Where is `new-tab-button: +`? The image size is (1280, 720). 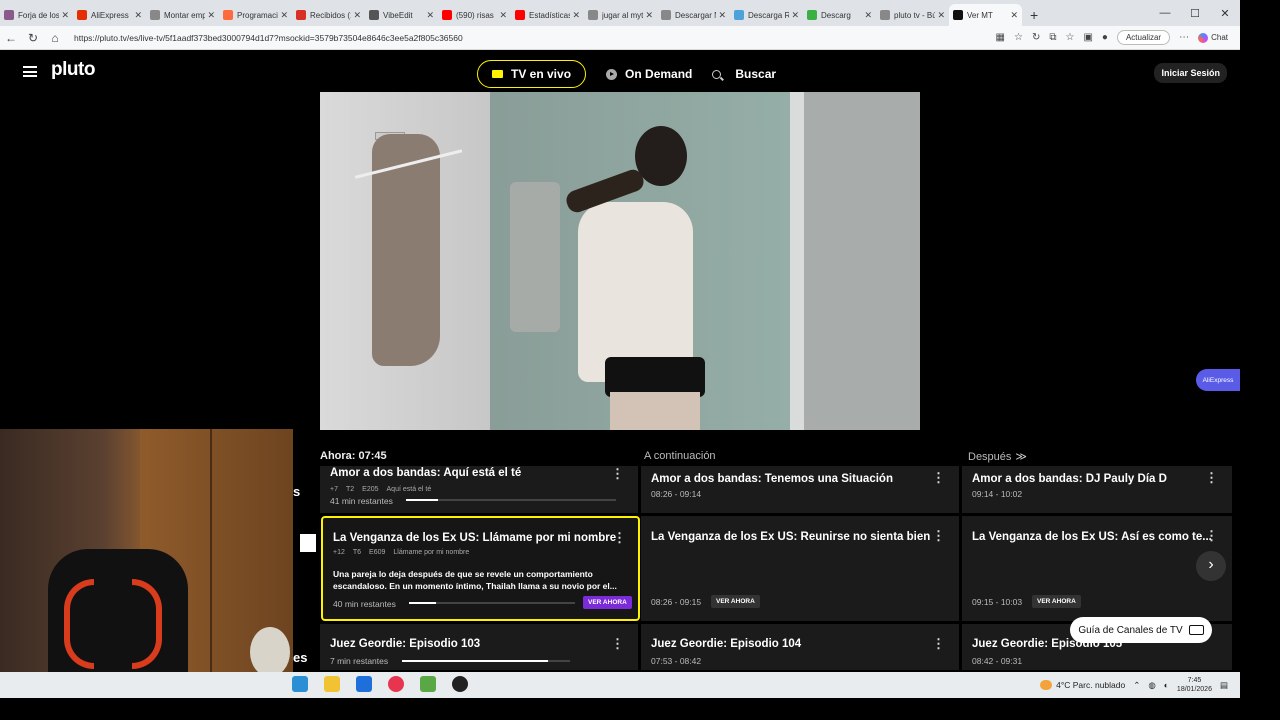 new-tab-button: + is located at coordinates (1034, 15).